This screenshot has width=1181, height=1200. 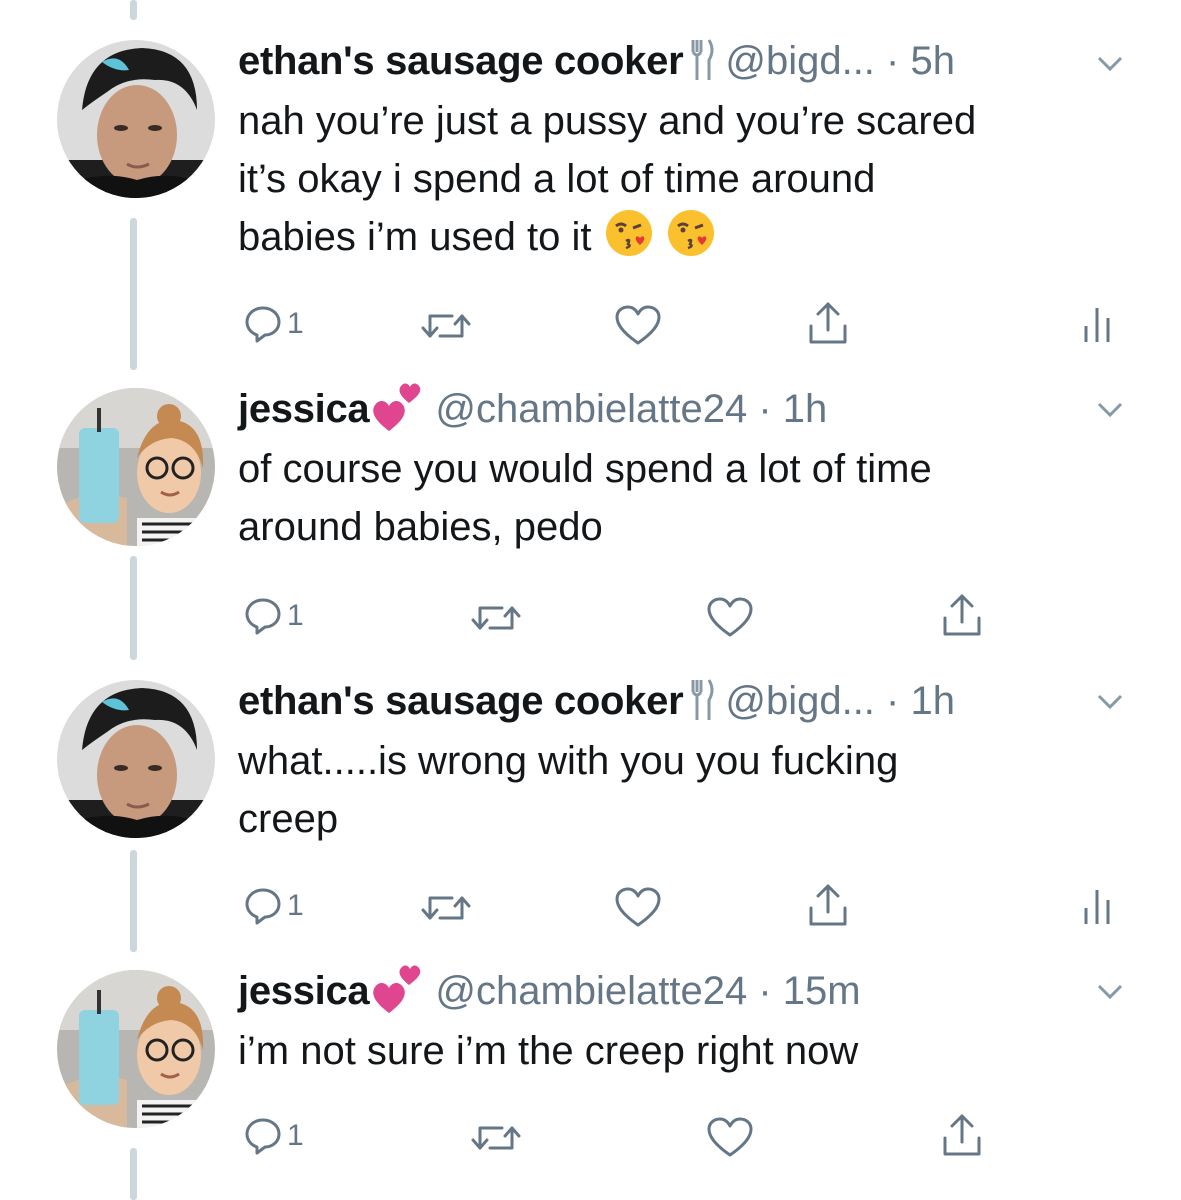 I want to click on tweet-line: what.....is wrong with you you fucking, so click(x=568, y=761).